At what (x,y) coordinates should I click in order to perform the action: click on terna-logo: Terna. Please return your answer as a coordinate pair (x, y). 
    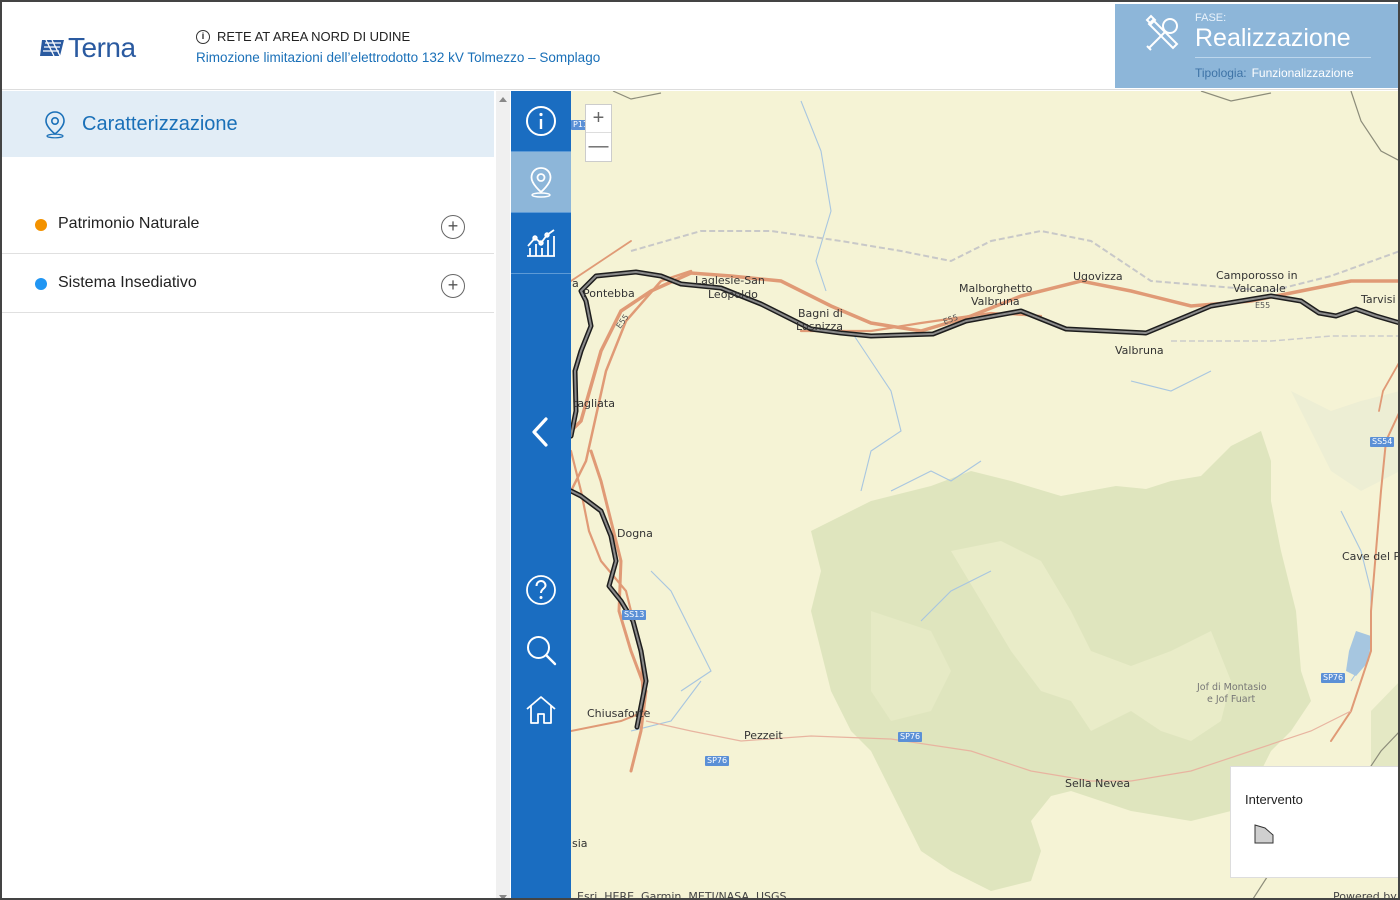
    Looking at the image, I should click on (88, 48).